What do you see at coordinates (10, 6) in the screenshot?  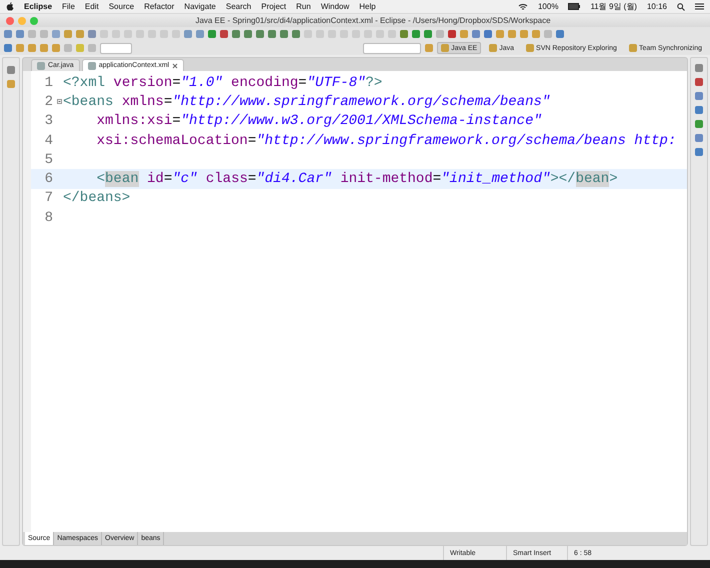 I see `apple-icon` at bounding box center [10, 6].